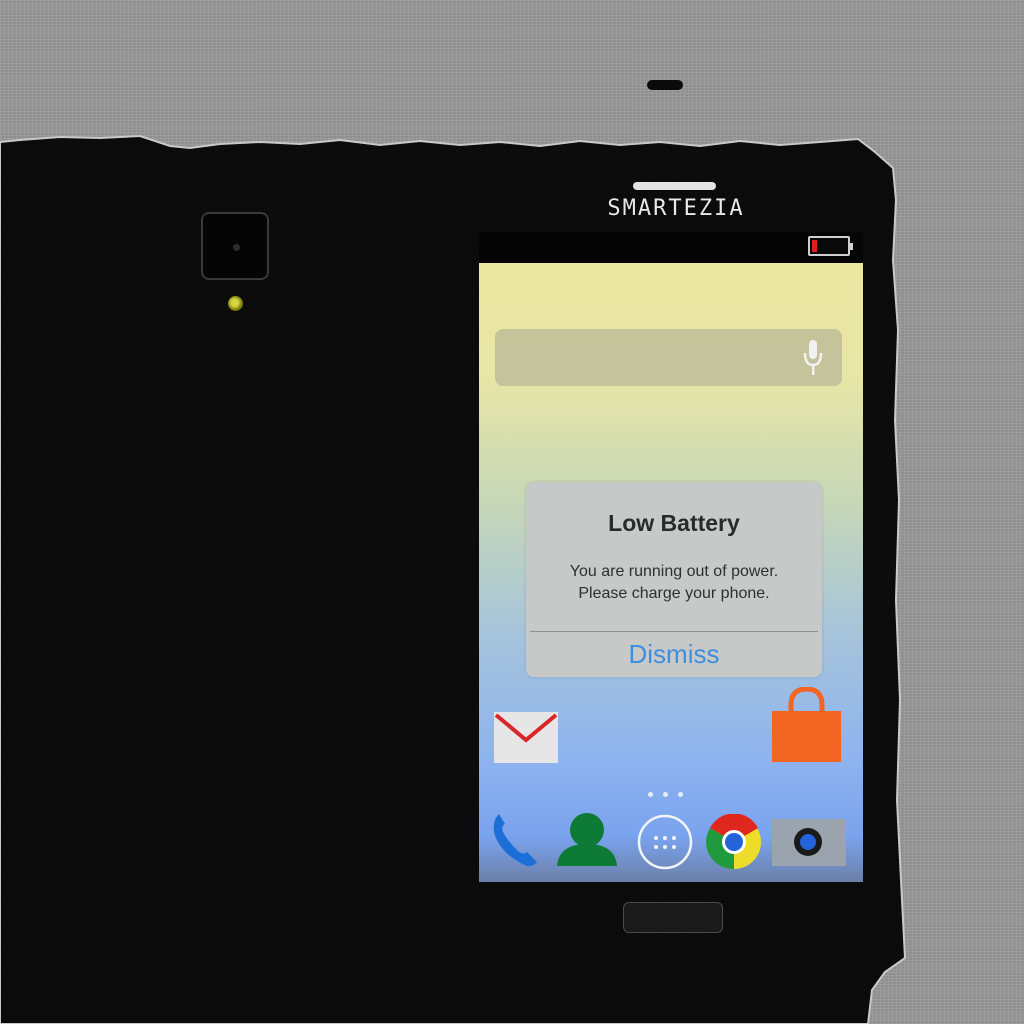 The width and height of the screenshot is (1024, 1024). What do you see at coordinates (674, 523) in the screenshot?
I see `dialog-title: Low Battery` at bounding box center [674, 523].